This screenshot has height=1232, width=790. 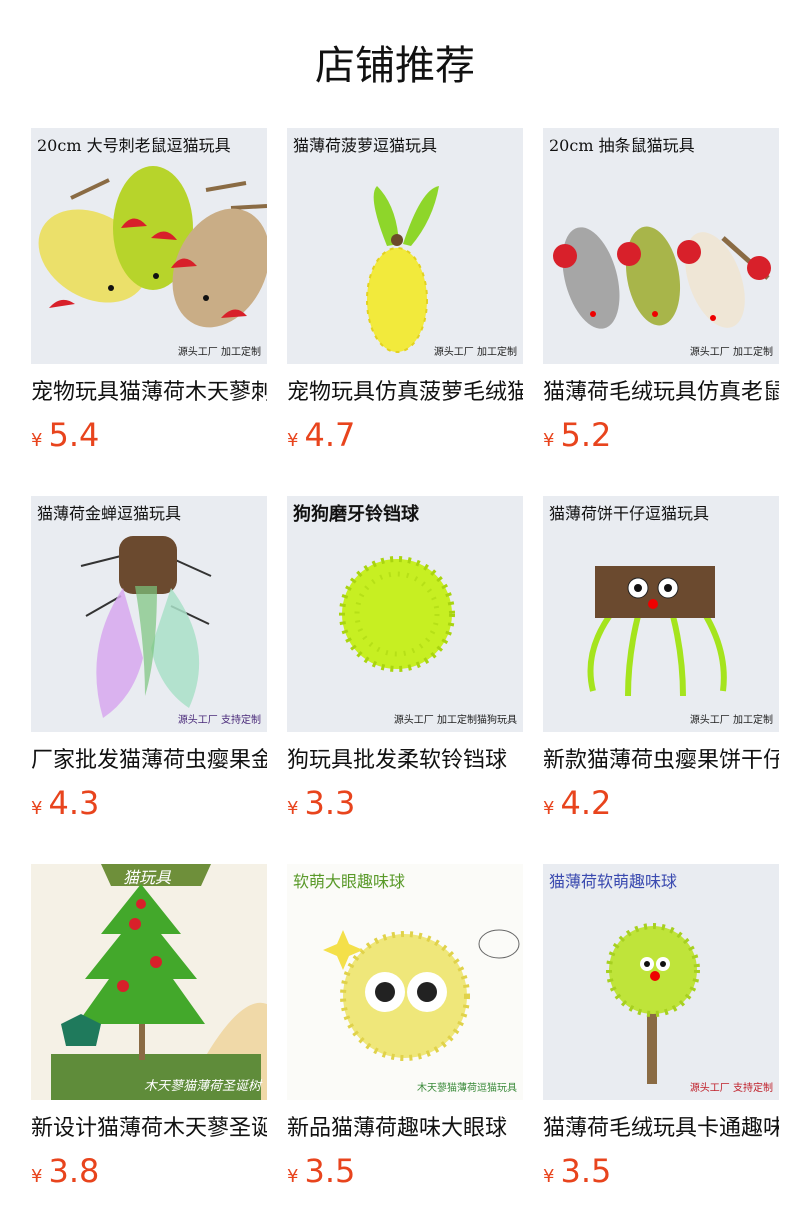 I want to click on product-name: 狗玩具批发柔软铃铛球, so click(x=405, y=761).